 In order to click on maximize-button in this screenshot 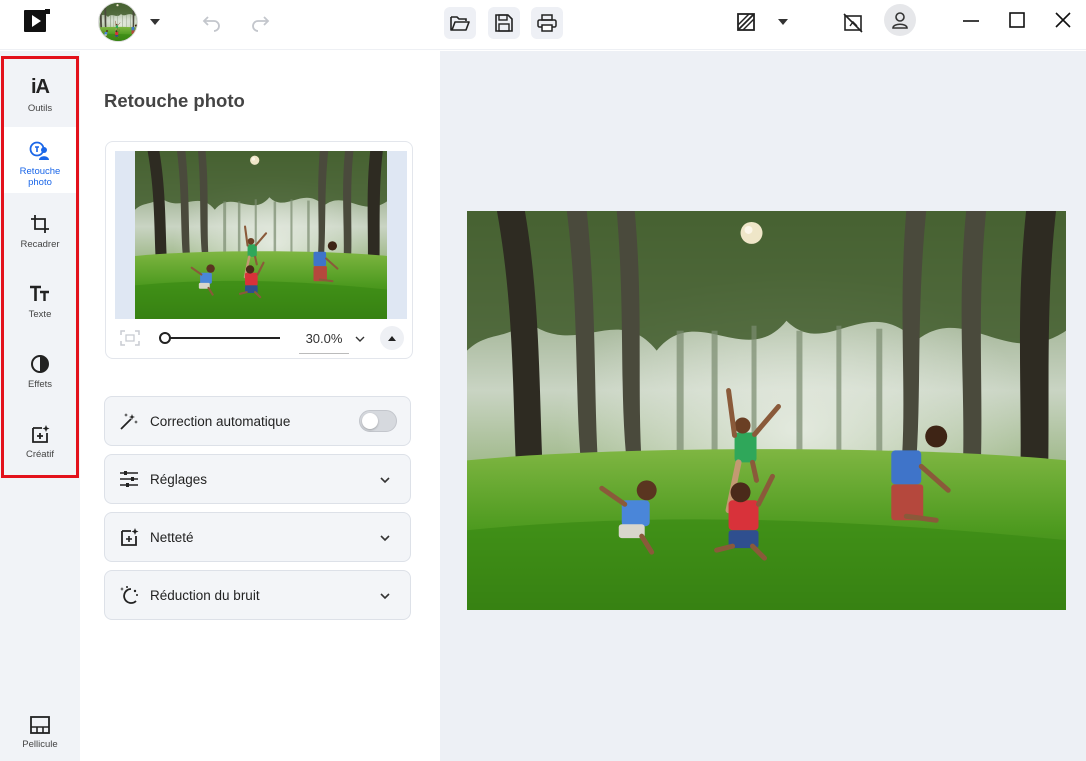, I will do `click(1017, 20)`.